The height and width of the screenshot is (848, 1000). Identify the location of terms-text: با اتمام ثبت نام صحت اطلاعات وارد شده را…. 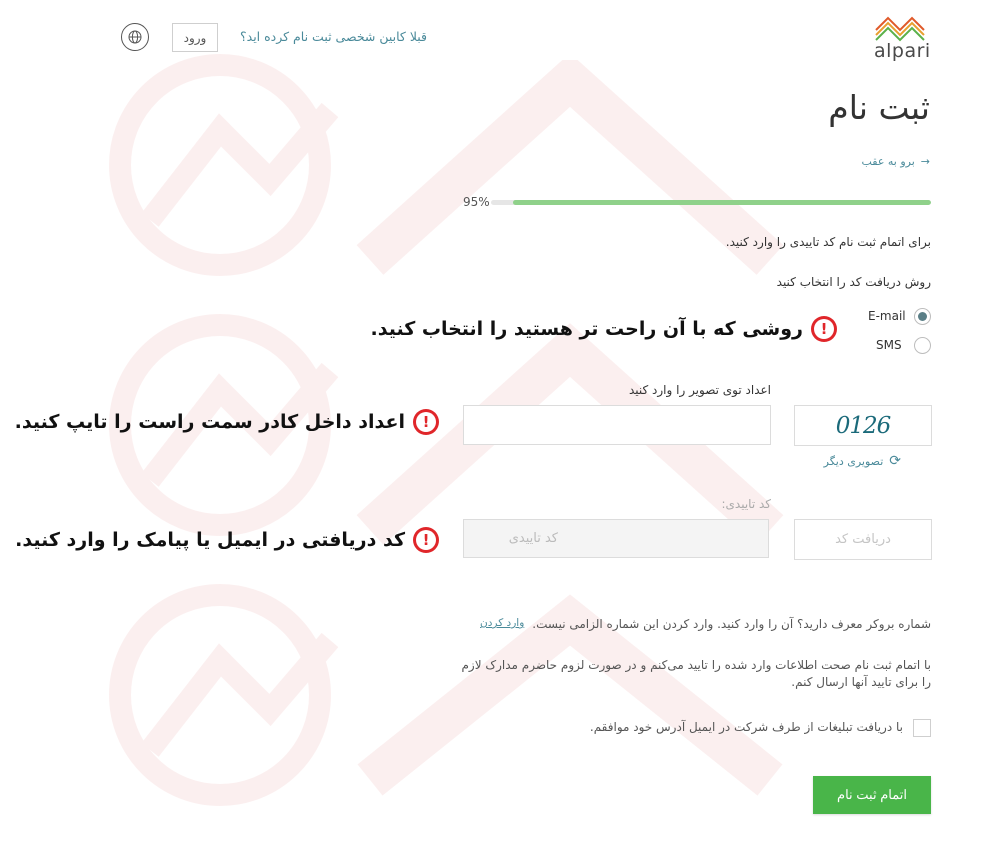
(696, 673).